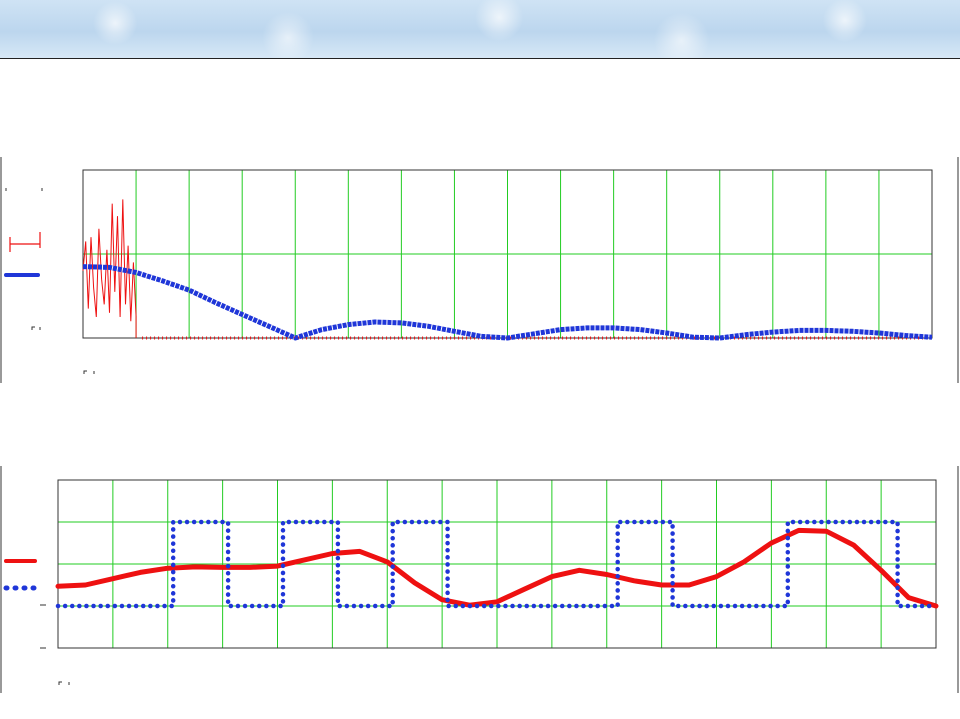  What do you see at coordinates (109, 260) in the screenshot?
I see `series-noisy-red` at bounding box center [109, 260].